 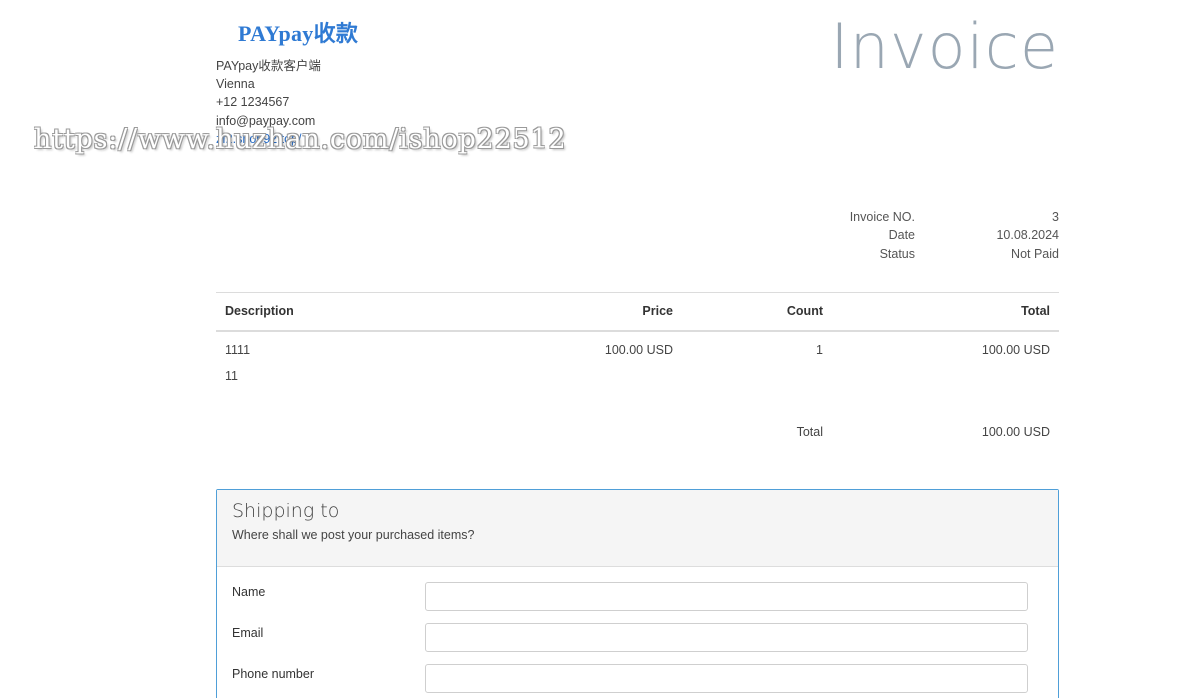 I want to click on email-field-row: Email, so click(x=637, y=643).